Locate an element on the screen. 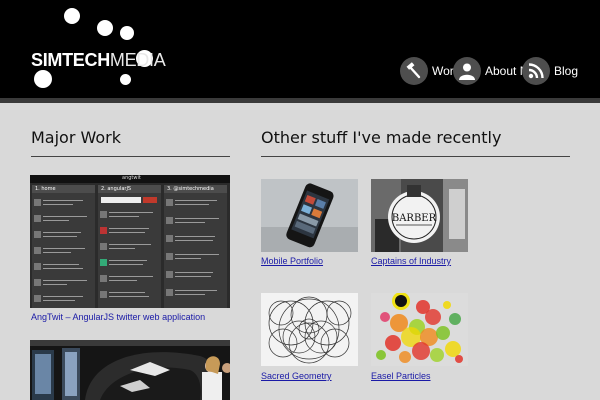 This screenshot has height=400, width=600. angtwit-column-header: 3. @simtechmedia is located at coordinates (195, 189).